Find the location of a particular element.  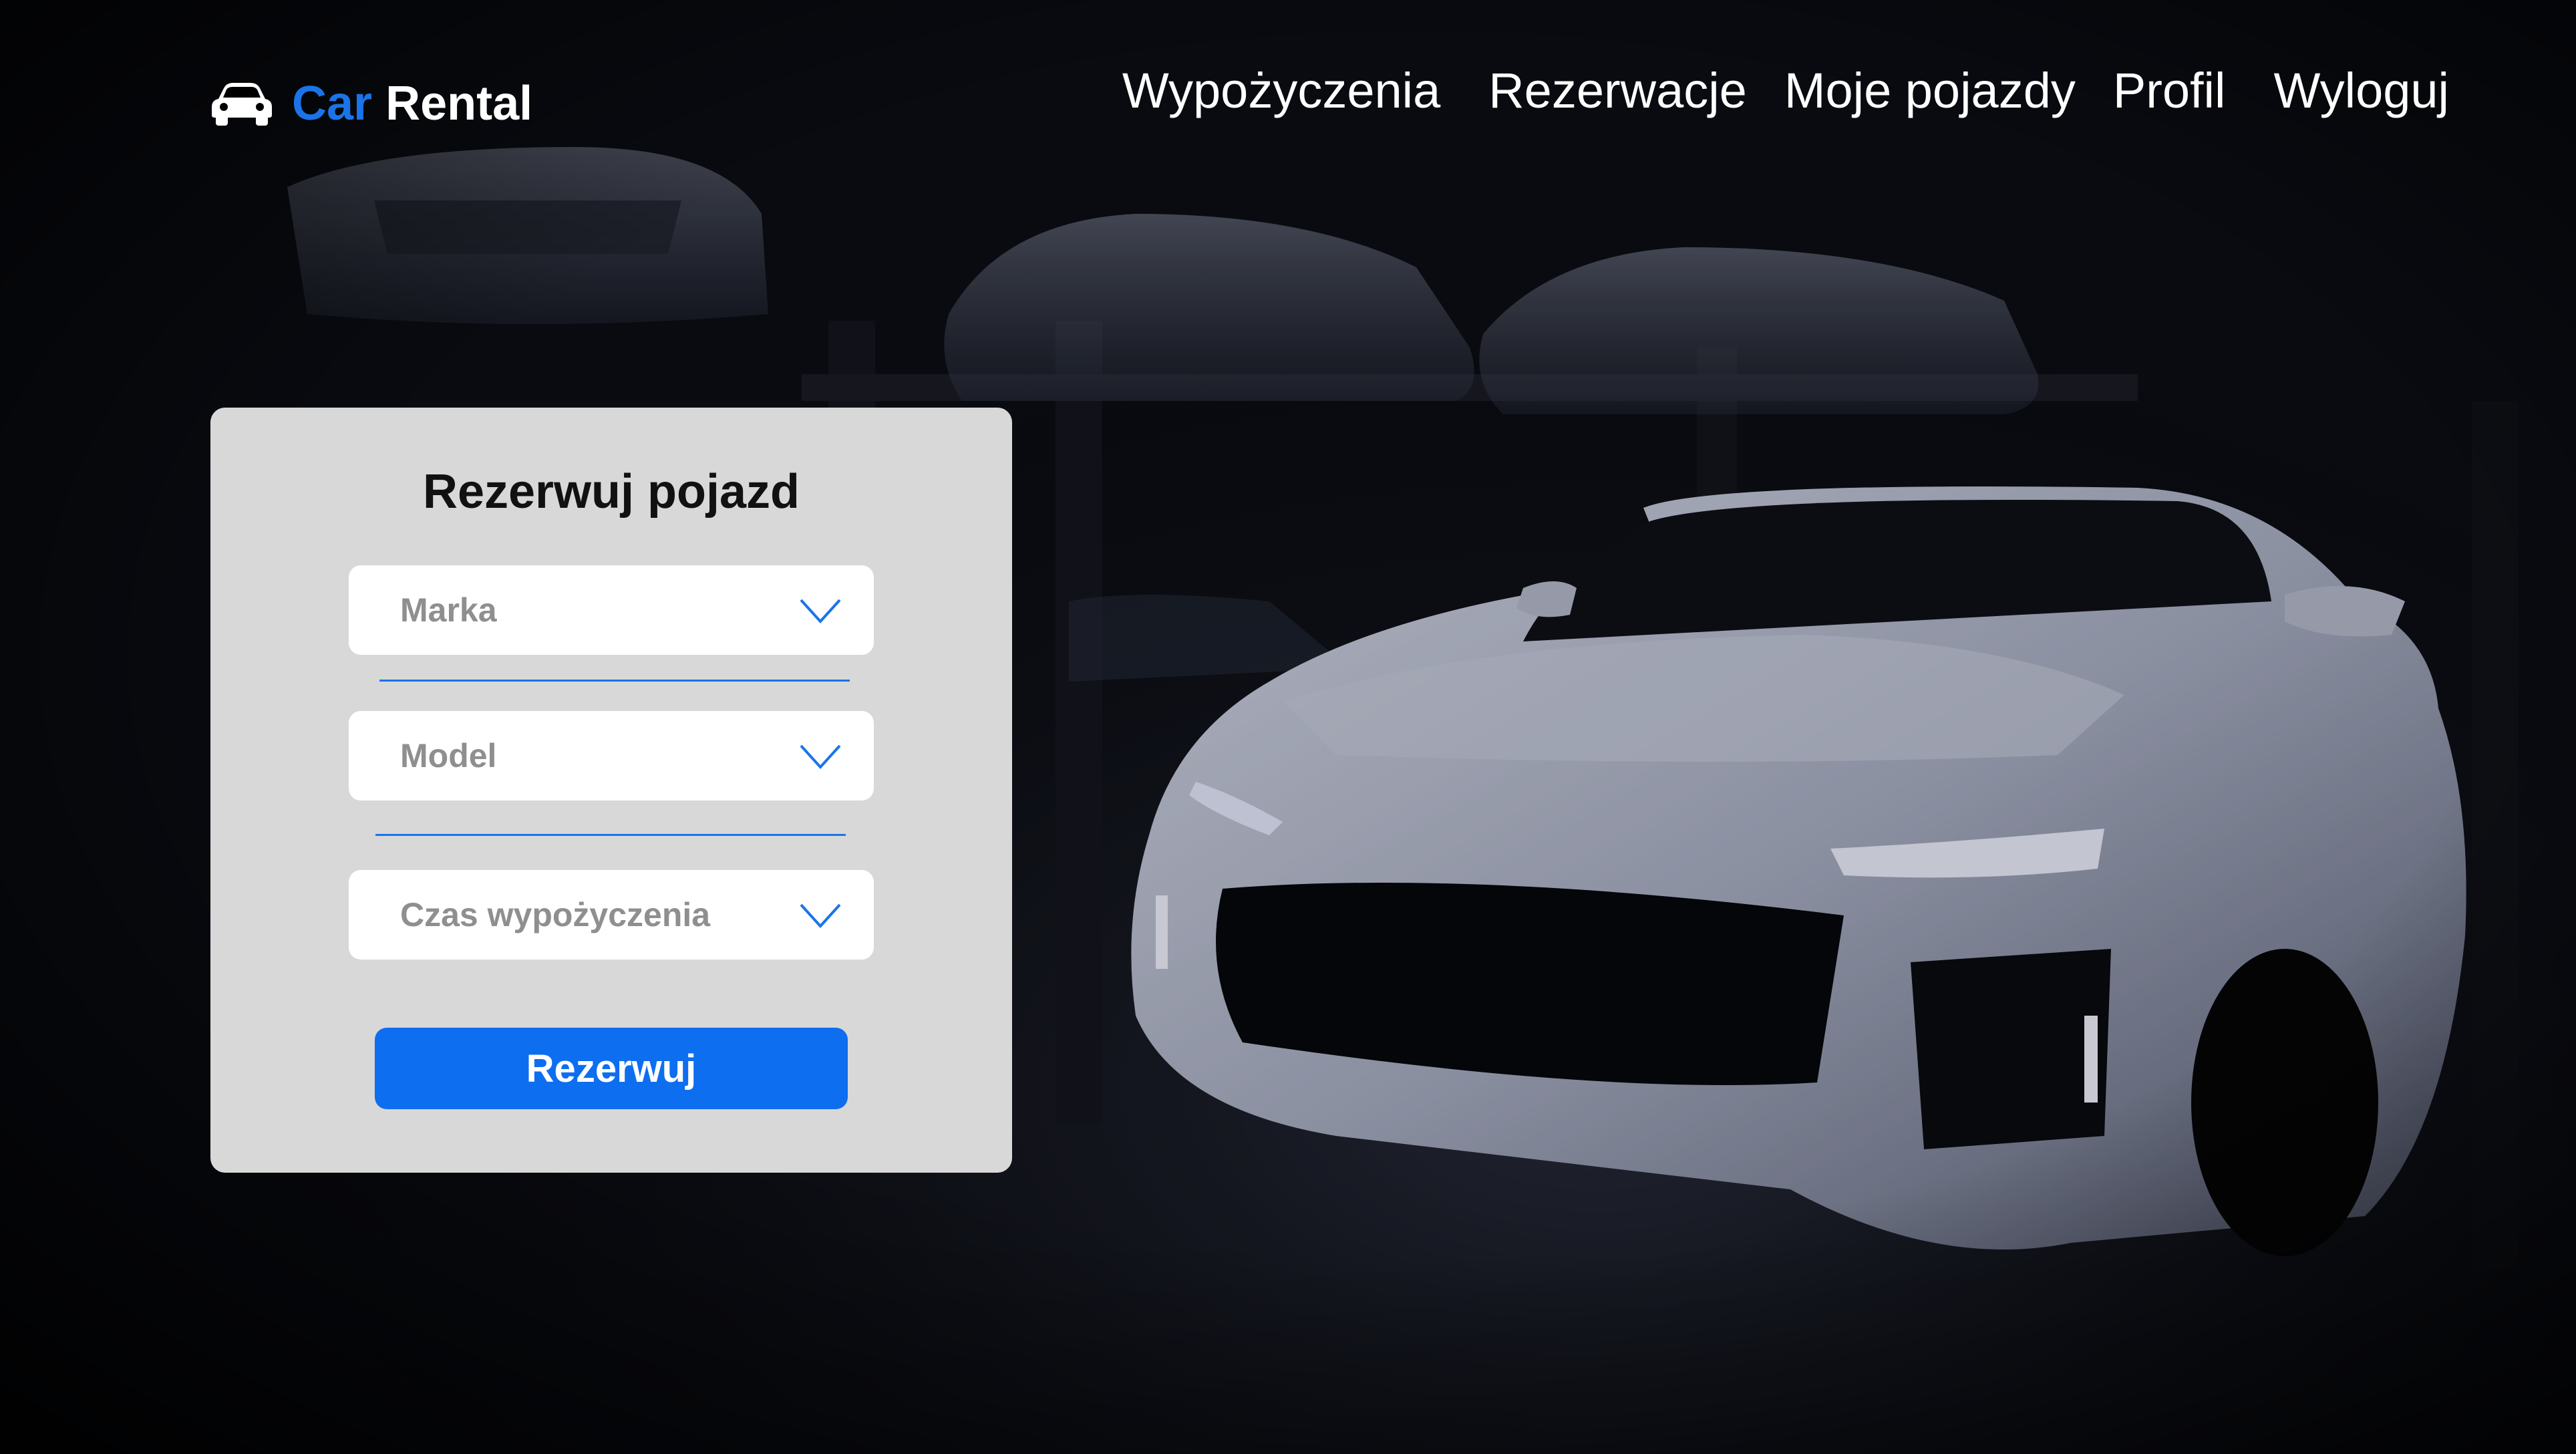

nav-item-wyloguj: Wyloguj is located at coordinates (2361, 91).